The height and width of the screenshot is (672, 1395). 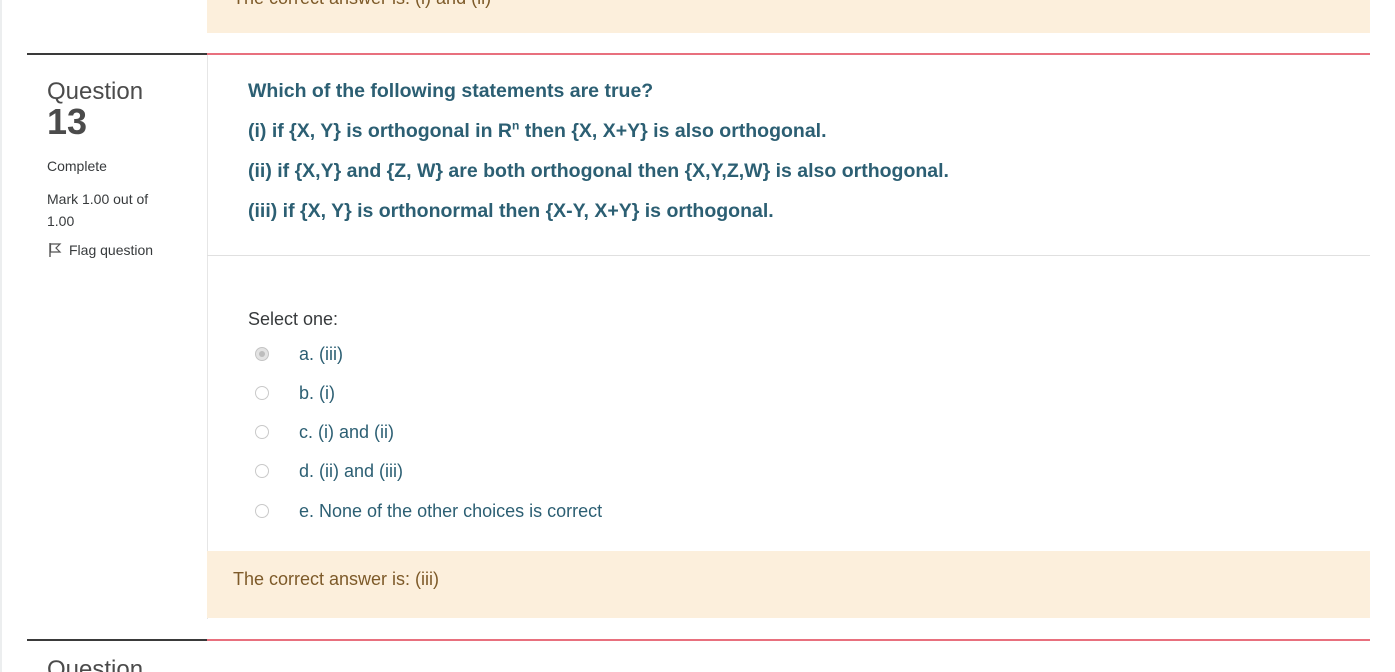 What do you see at coordinates (67, 121) in the screenshot?
I see `question-number: 13` at bounding box center [67, 121].